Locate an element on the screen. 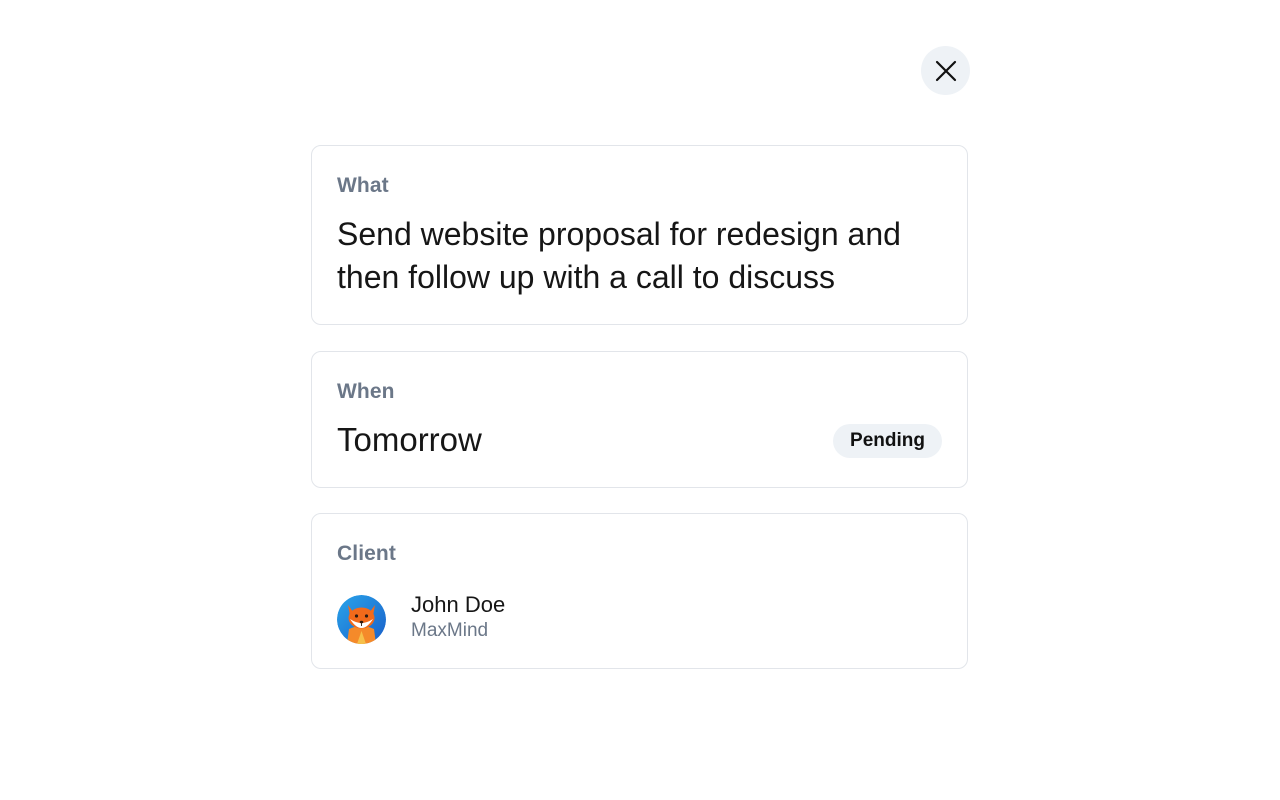  close-button is located at coordinates (945, 70).